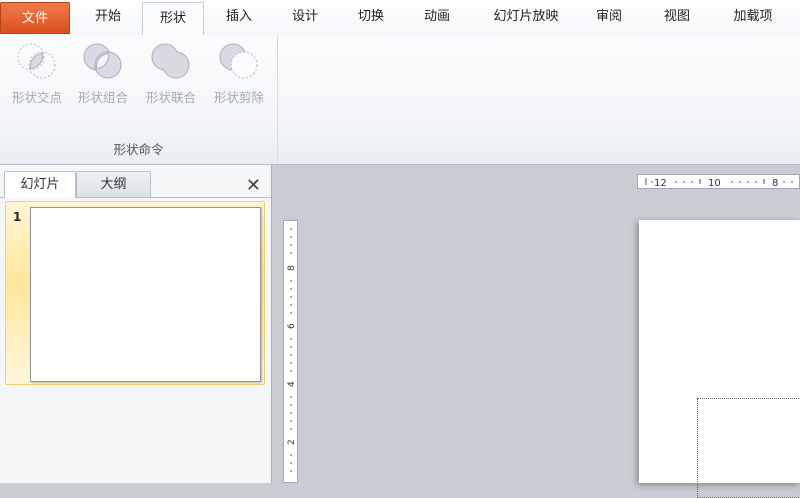  Describe the element at coordinates (35, 18) in the screenshot. I see `tab-file: 文件` at that location.